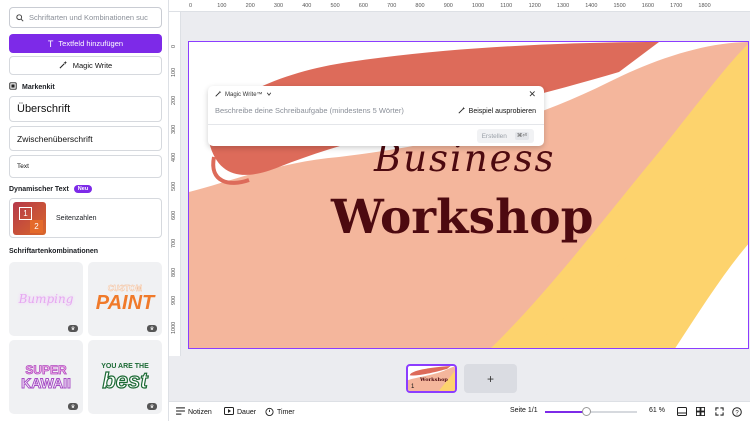 The height and width of the screenshot is (421, 750). I want to click on zoom-slider, so click(591, 411).